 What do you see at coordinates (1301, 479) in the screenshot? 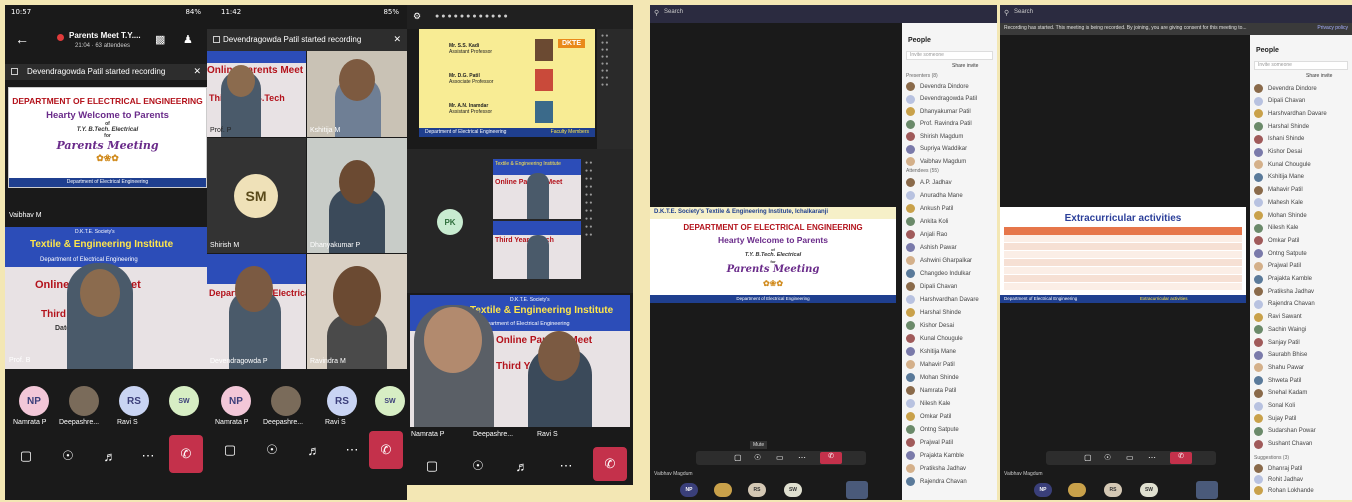
I see `person-row: Rohit Jadhav` at bounding box center [1301, 479].